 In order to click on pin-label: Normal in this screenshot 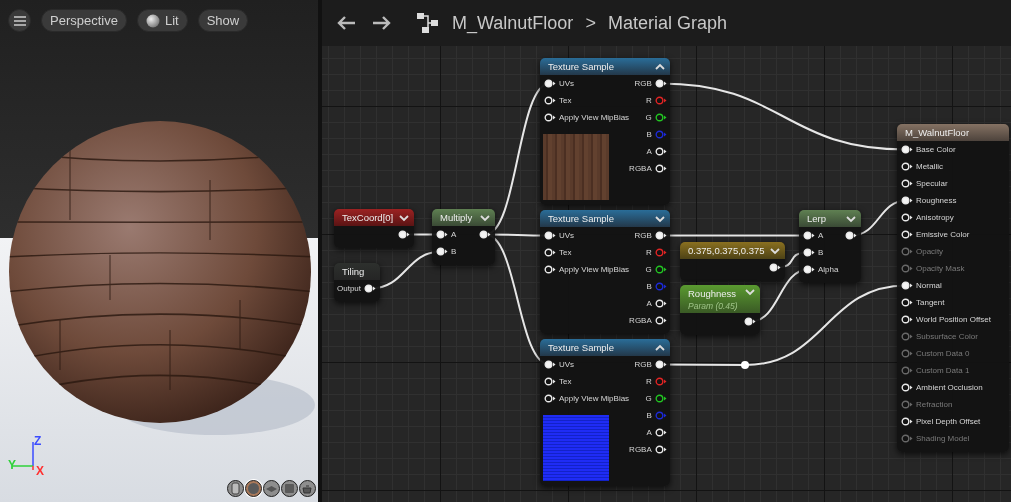, I will do `click(929, 285)`.